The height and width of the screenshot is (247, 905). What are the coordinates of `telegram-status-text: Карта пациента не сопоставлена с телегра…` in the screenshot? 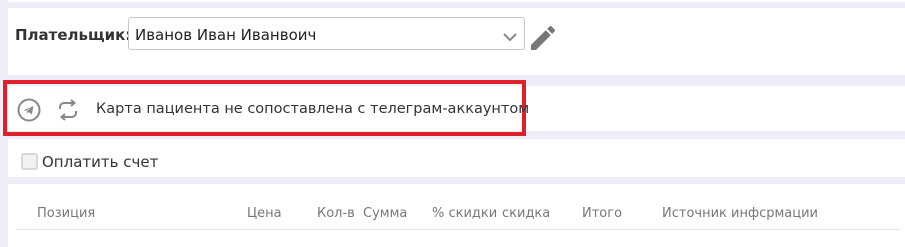 It's located at (313, 109).